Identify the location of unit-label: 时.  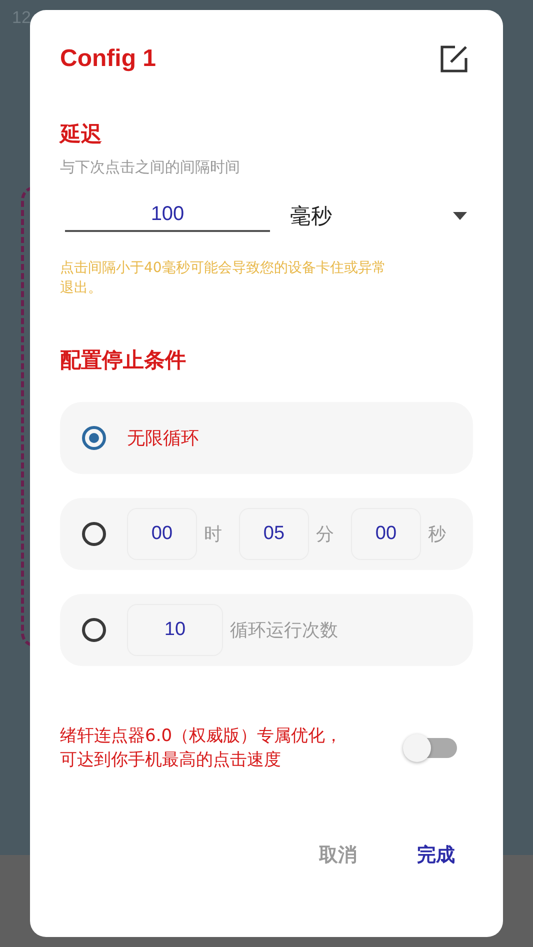
(213, 534).